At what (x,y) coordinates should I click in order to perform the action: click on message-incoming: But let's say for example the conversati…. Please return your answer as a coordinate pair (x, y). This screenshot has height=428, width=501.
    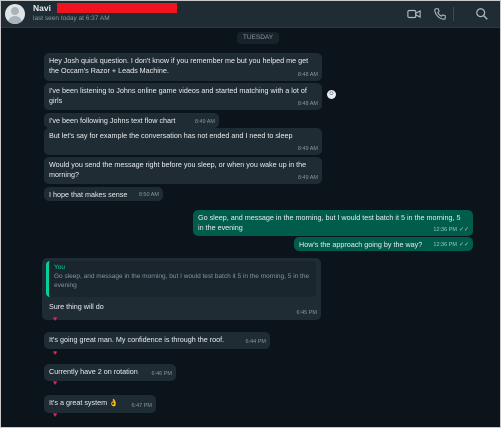
    Looking at the image, I should click on (183, 141).